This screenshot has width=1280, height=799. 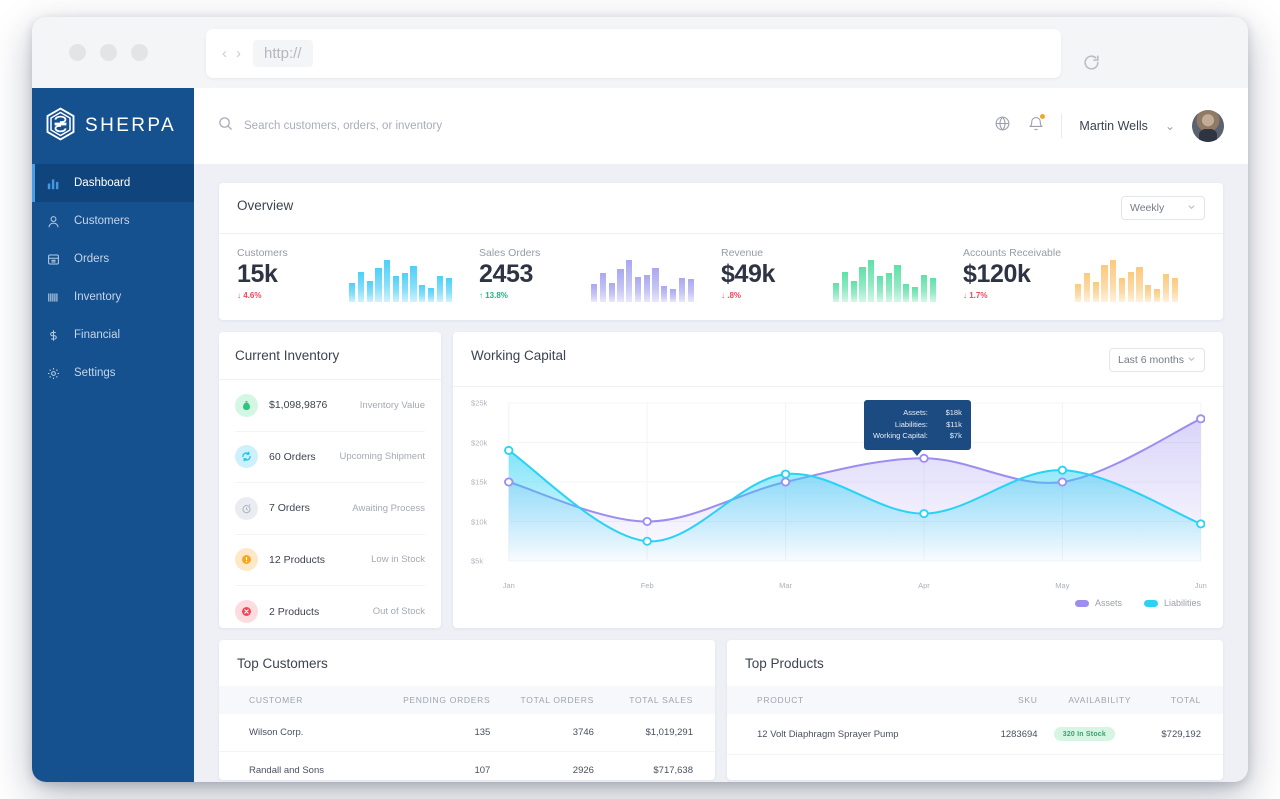 I want to click on inventory-row: 7 Orders Awaiting Process, so click(x=330, y=509).